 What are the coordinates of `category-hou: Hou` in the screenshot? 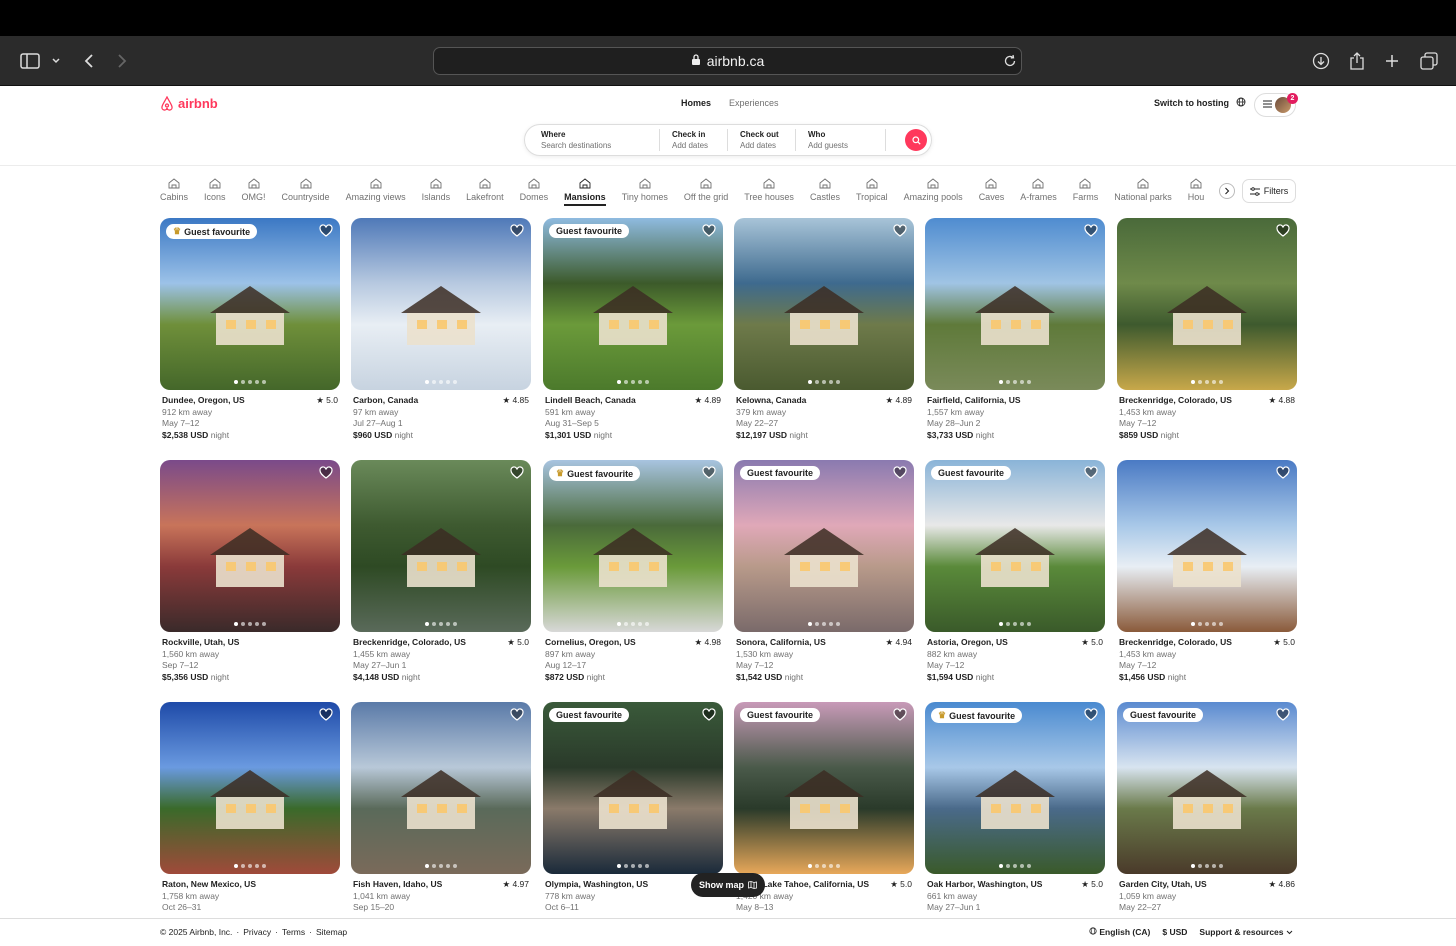 It's located at (1196, 192).